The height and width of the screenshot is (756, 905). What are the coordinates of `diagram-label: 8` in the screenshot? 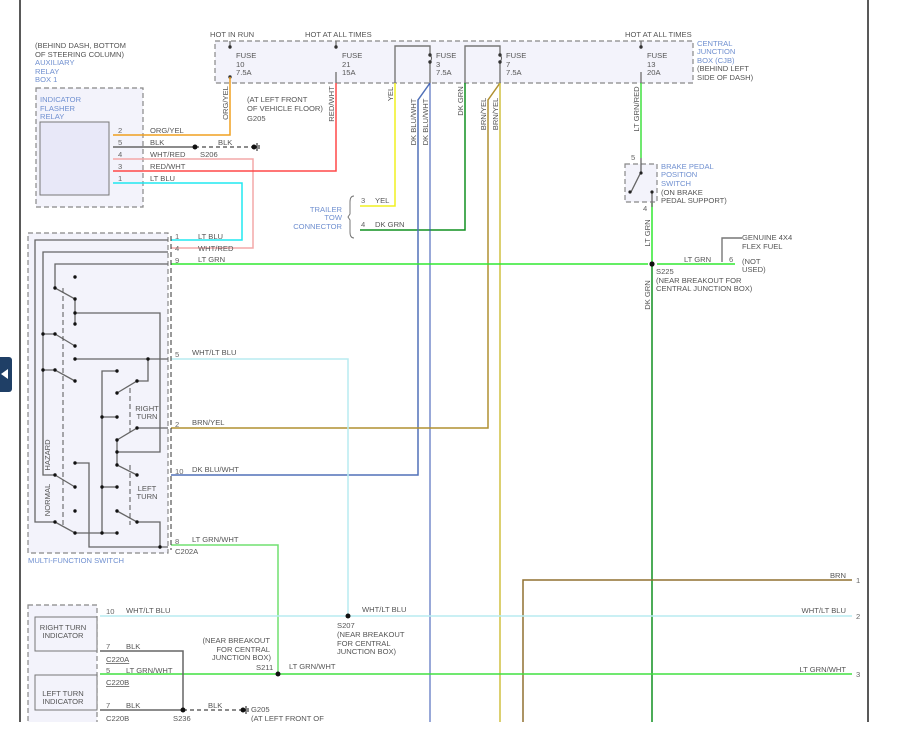 It's located at (177, 541).